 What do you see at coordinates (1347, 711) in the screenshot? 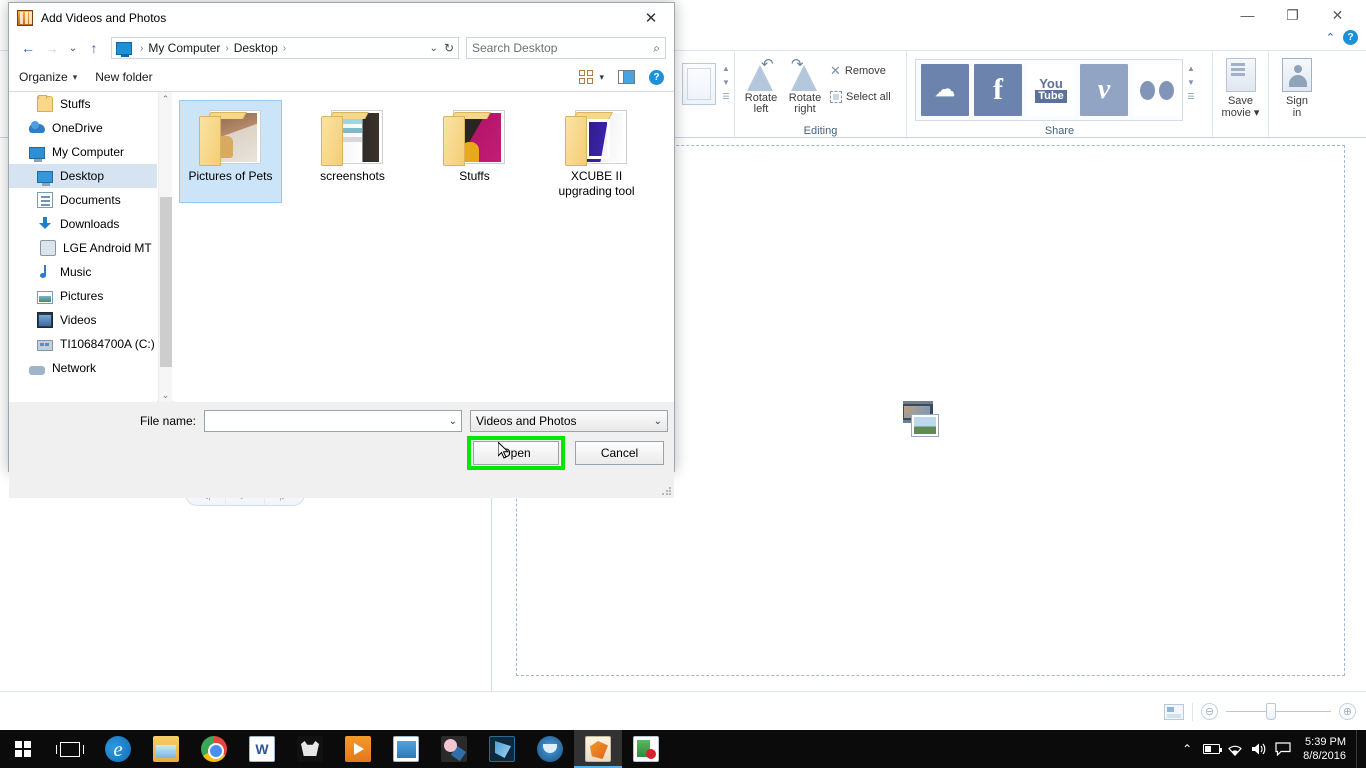
I see `zoom-in-button: ⊕` at bounding box center [1347, 711].